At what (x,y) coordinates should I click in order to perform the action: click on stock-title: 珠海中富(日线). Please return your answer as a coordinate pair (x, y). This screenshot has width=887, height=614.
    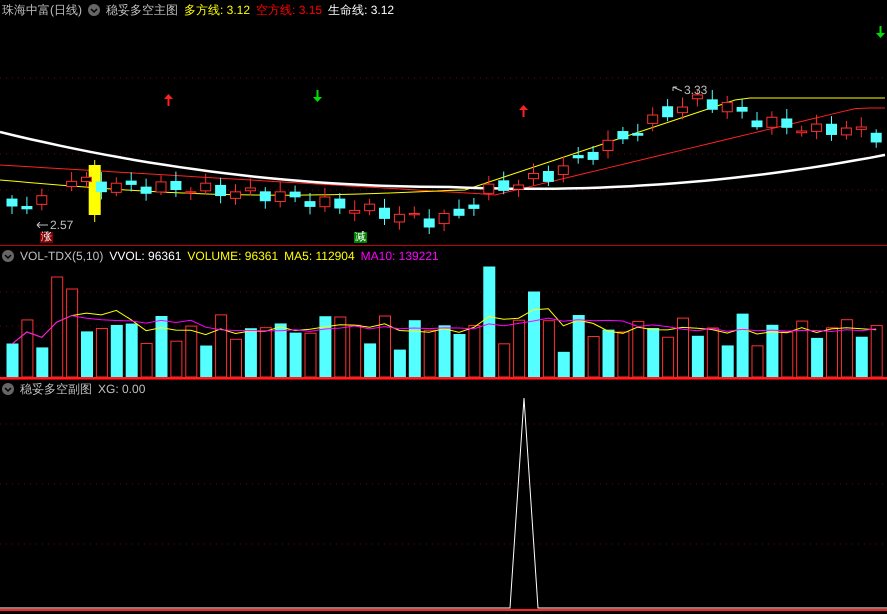
    Looking at the image, I should click on (42, 10).